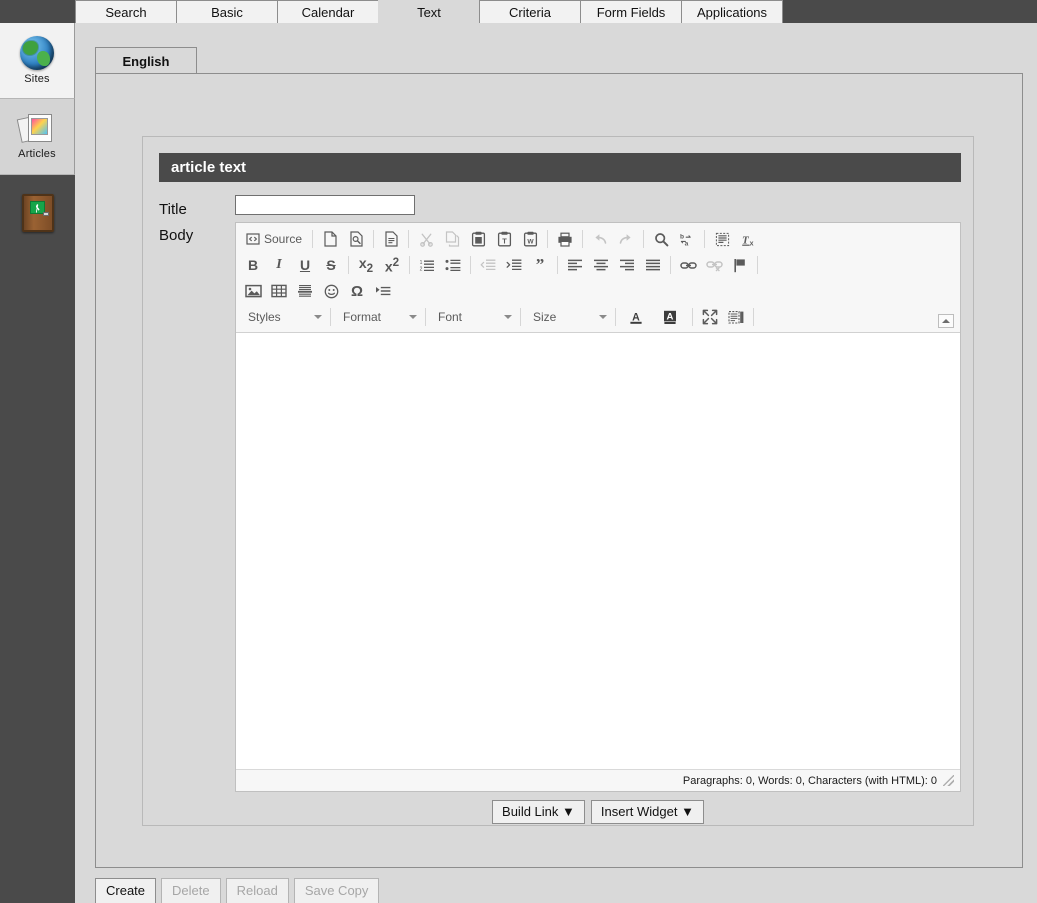 Image resolution: width=1037 pixels, height=903 pixels. Describe the element at coordinates (627, 265) in the screenshot. I see `align-right-button` at that location.